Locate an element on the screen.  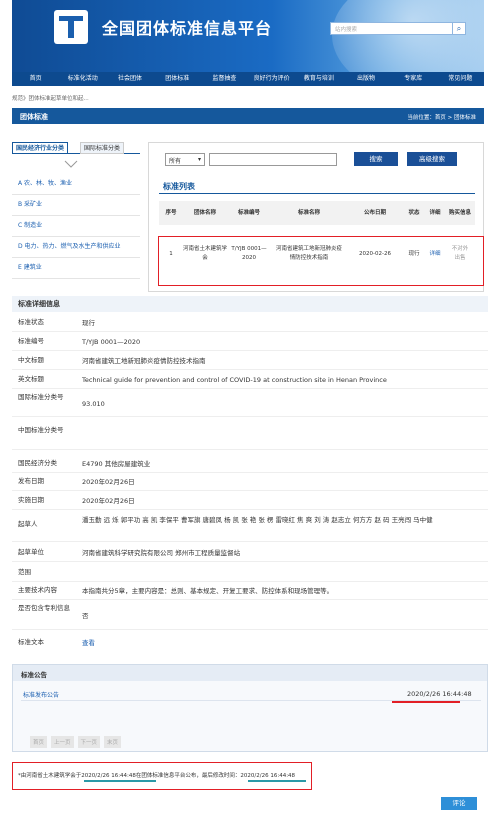
detail-key: 标准文本 is located at coordinates (31, 642).